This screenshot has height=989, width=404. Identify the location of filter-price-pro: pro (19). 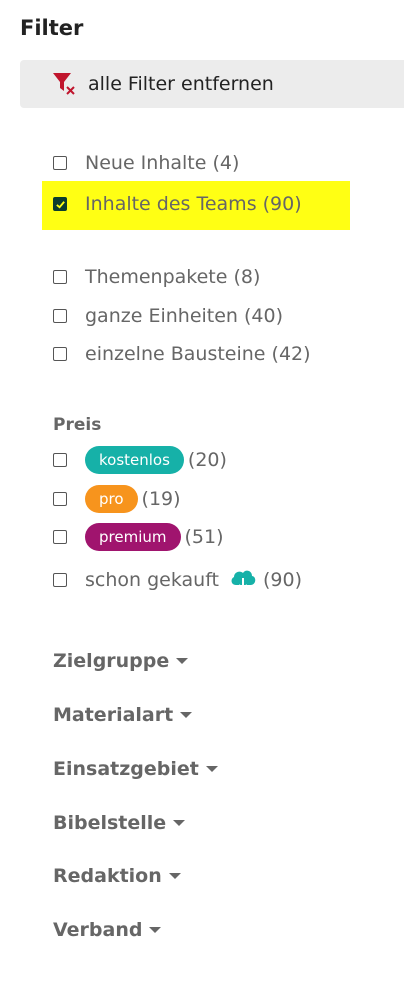
(117, 499).